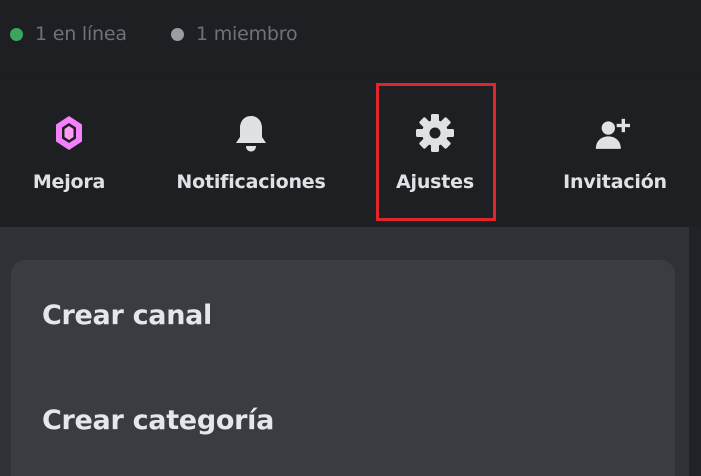 The height and width of the screenshot is (476, 701). Describe the element at coordinates (177, 34) in the screenshot. I see `member-dot-icon` at that location.